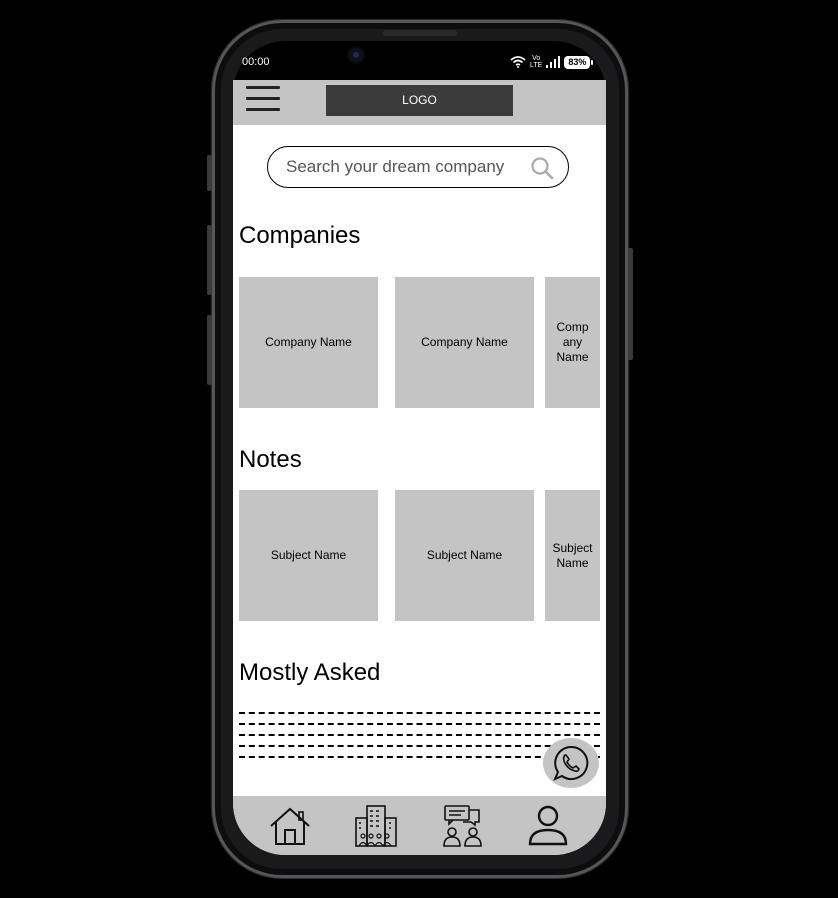  What do you see at coordinates (542, 168) in the screenshot?
I see `search-icon` at bounding box center [542, 168].